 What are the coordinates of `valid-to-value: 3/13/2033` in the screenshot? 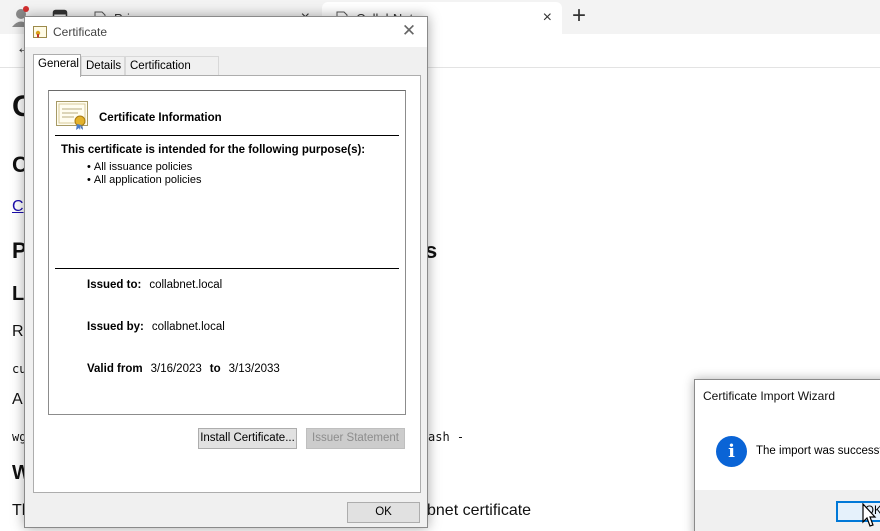 It's located at (254, 369).